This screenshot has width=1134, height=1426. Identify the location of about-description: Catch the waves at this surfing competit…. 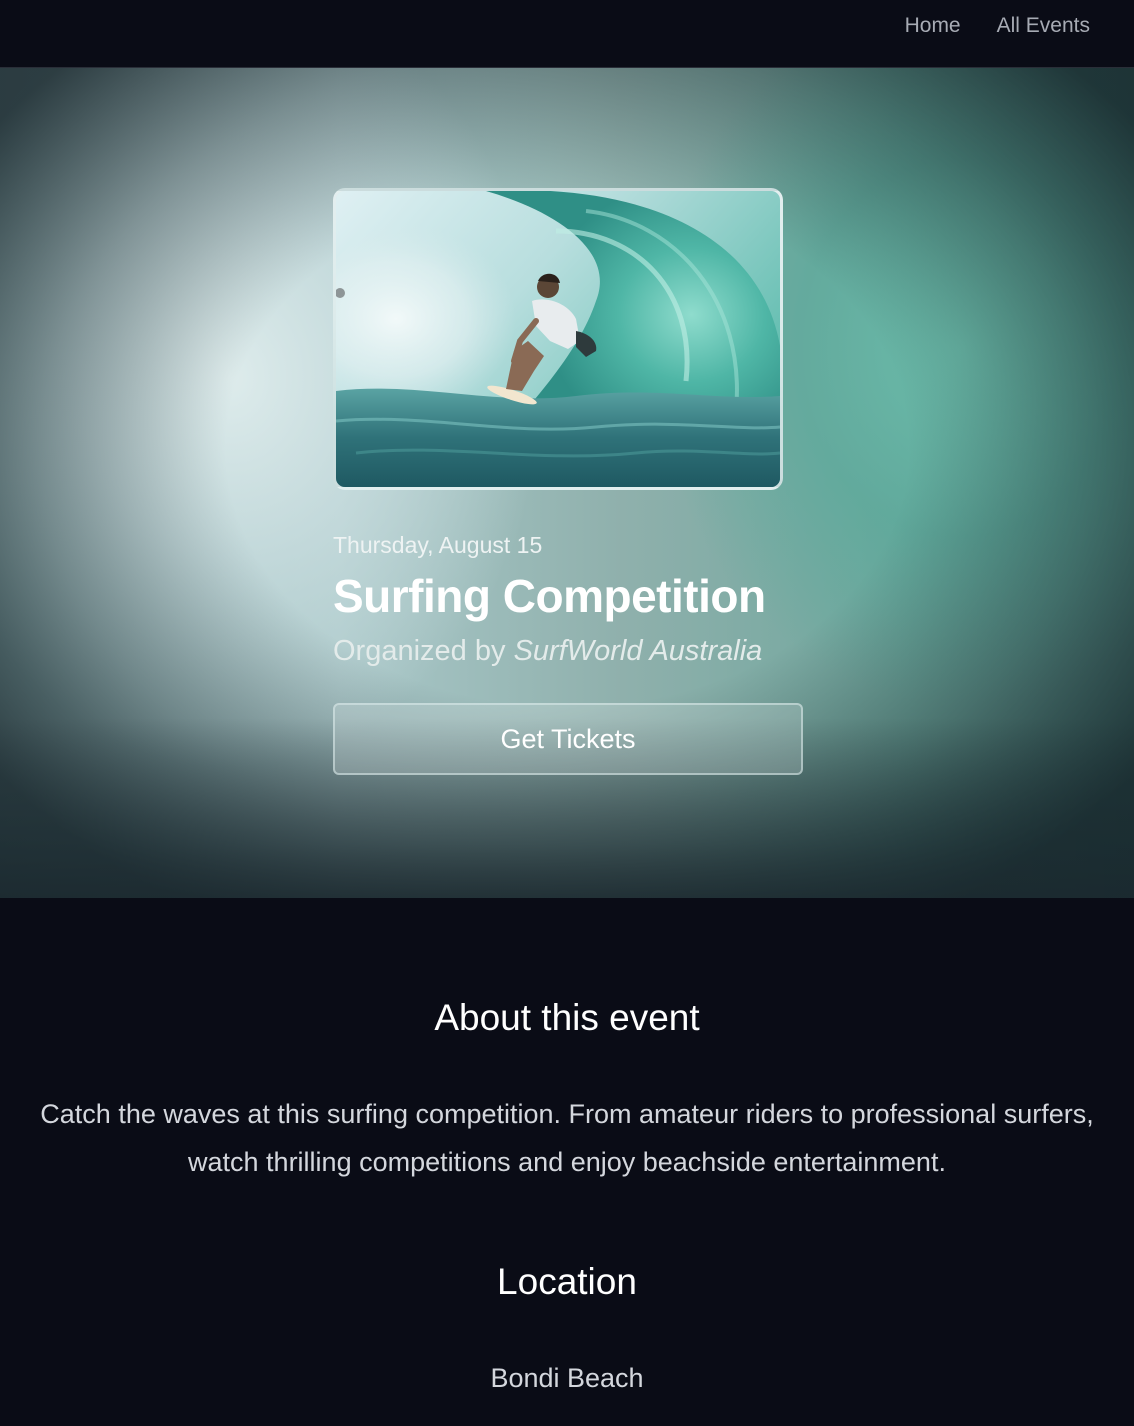
(567, 1138).